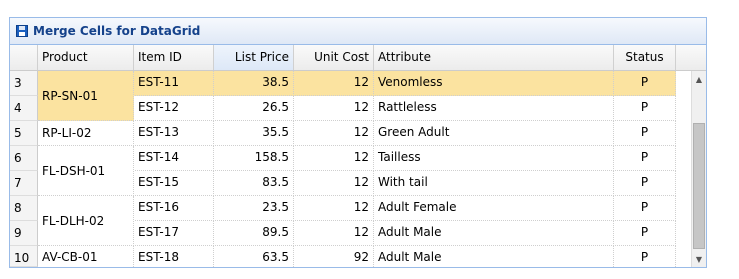 This screenshot has height=279, width=739. I want to click on attribute-cell: Adult Female, so click(494, 208).